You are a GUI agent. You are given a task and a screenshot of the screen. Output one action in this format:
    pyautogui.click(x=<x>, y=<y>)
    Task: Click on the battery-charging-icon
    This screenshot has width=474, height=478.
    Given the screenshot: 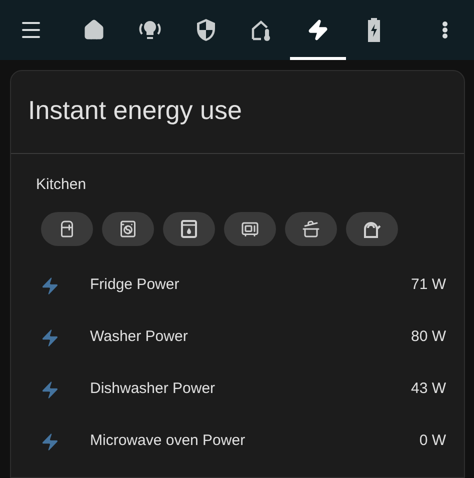 What is the action you would take?
    pyautogui.click(x=374, y=30)
    